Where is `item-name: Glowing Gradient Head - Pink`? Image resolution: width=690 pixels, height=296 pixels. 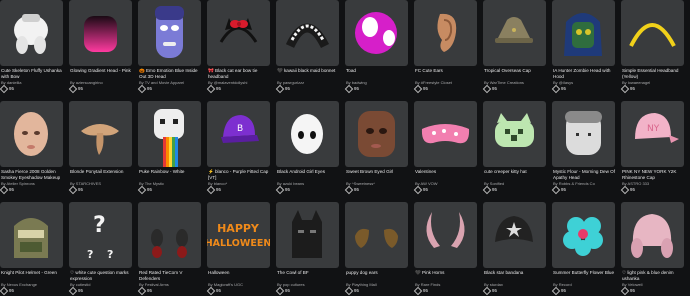 item-name: Glowing Gradient Head - Pink is located at coordinates (101, 71).